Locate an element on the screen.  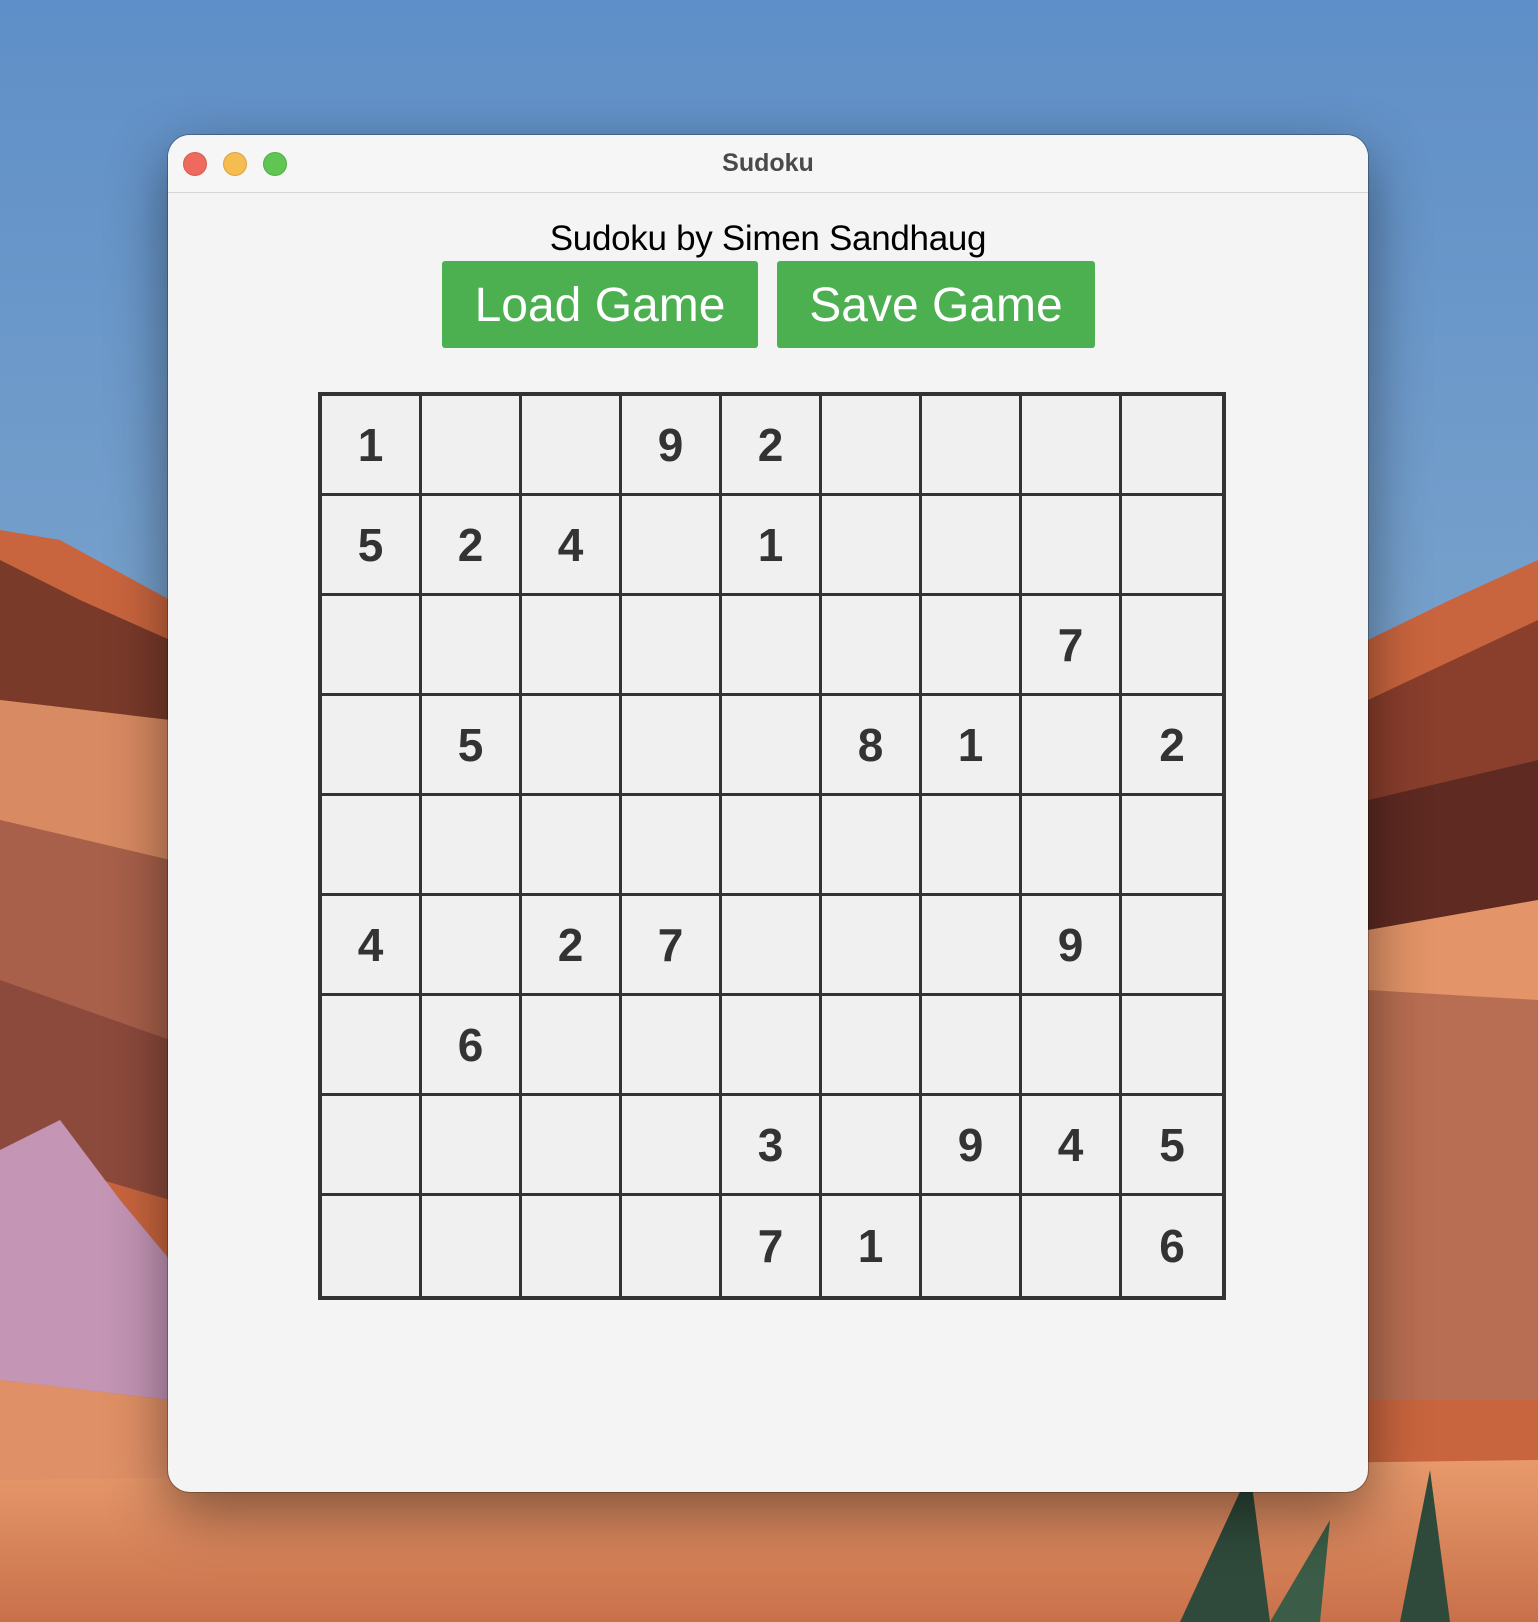
sudoku-cell: 3 is located at coordinates (772, 1146).